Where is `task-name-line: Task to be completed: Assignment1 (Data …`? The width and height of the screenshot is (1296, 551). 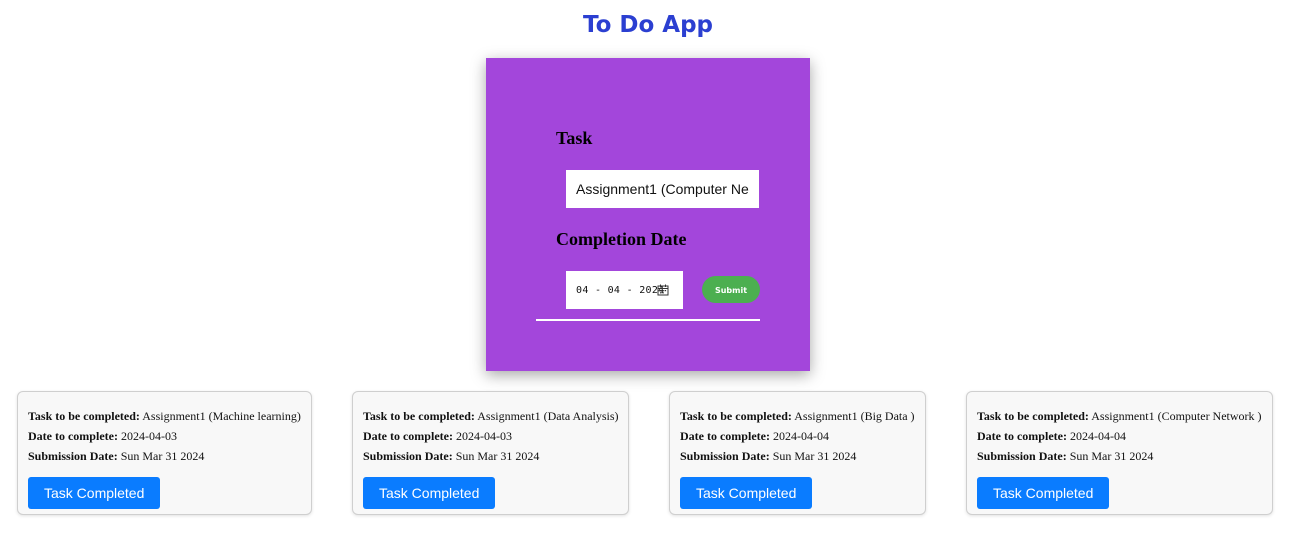
task-name-line: Task to be completed: Assignment1 (Data … is located at coordinates (495, 416).